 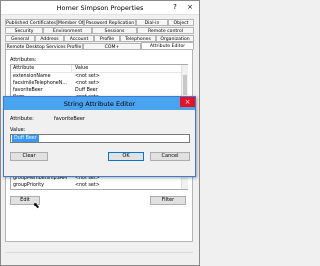 I want to click on tab-password-replication: Password Replication, so click(x=110, y=22).